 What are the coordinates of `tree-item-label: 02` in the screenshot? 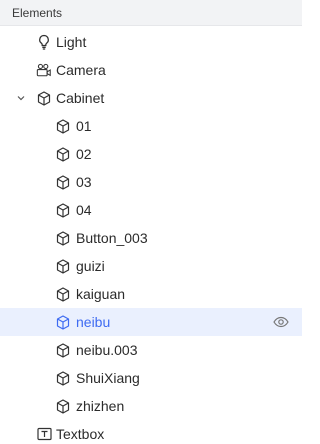 It's located at (84, 154).